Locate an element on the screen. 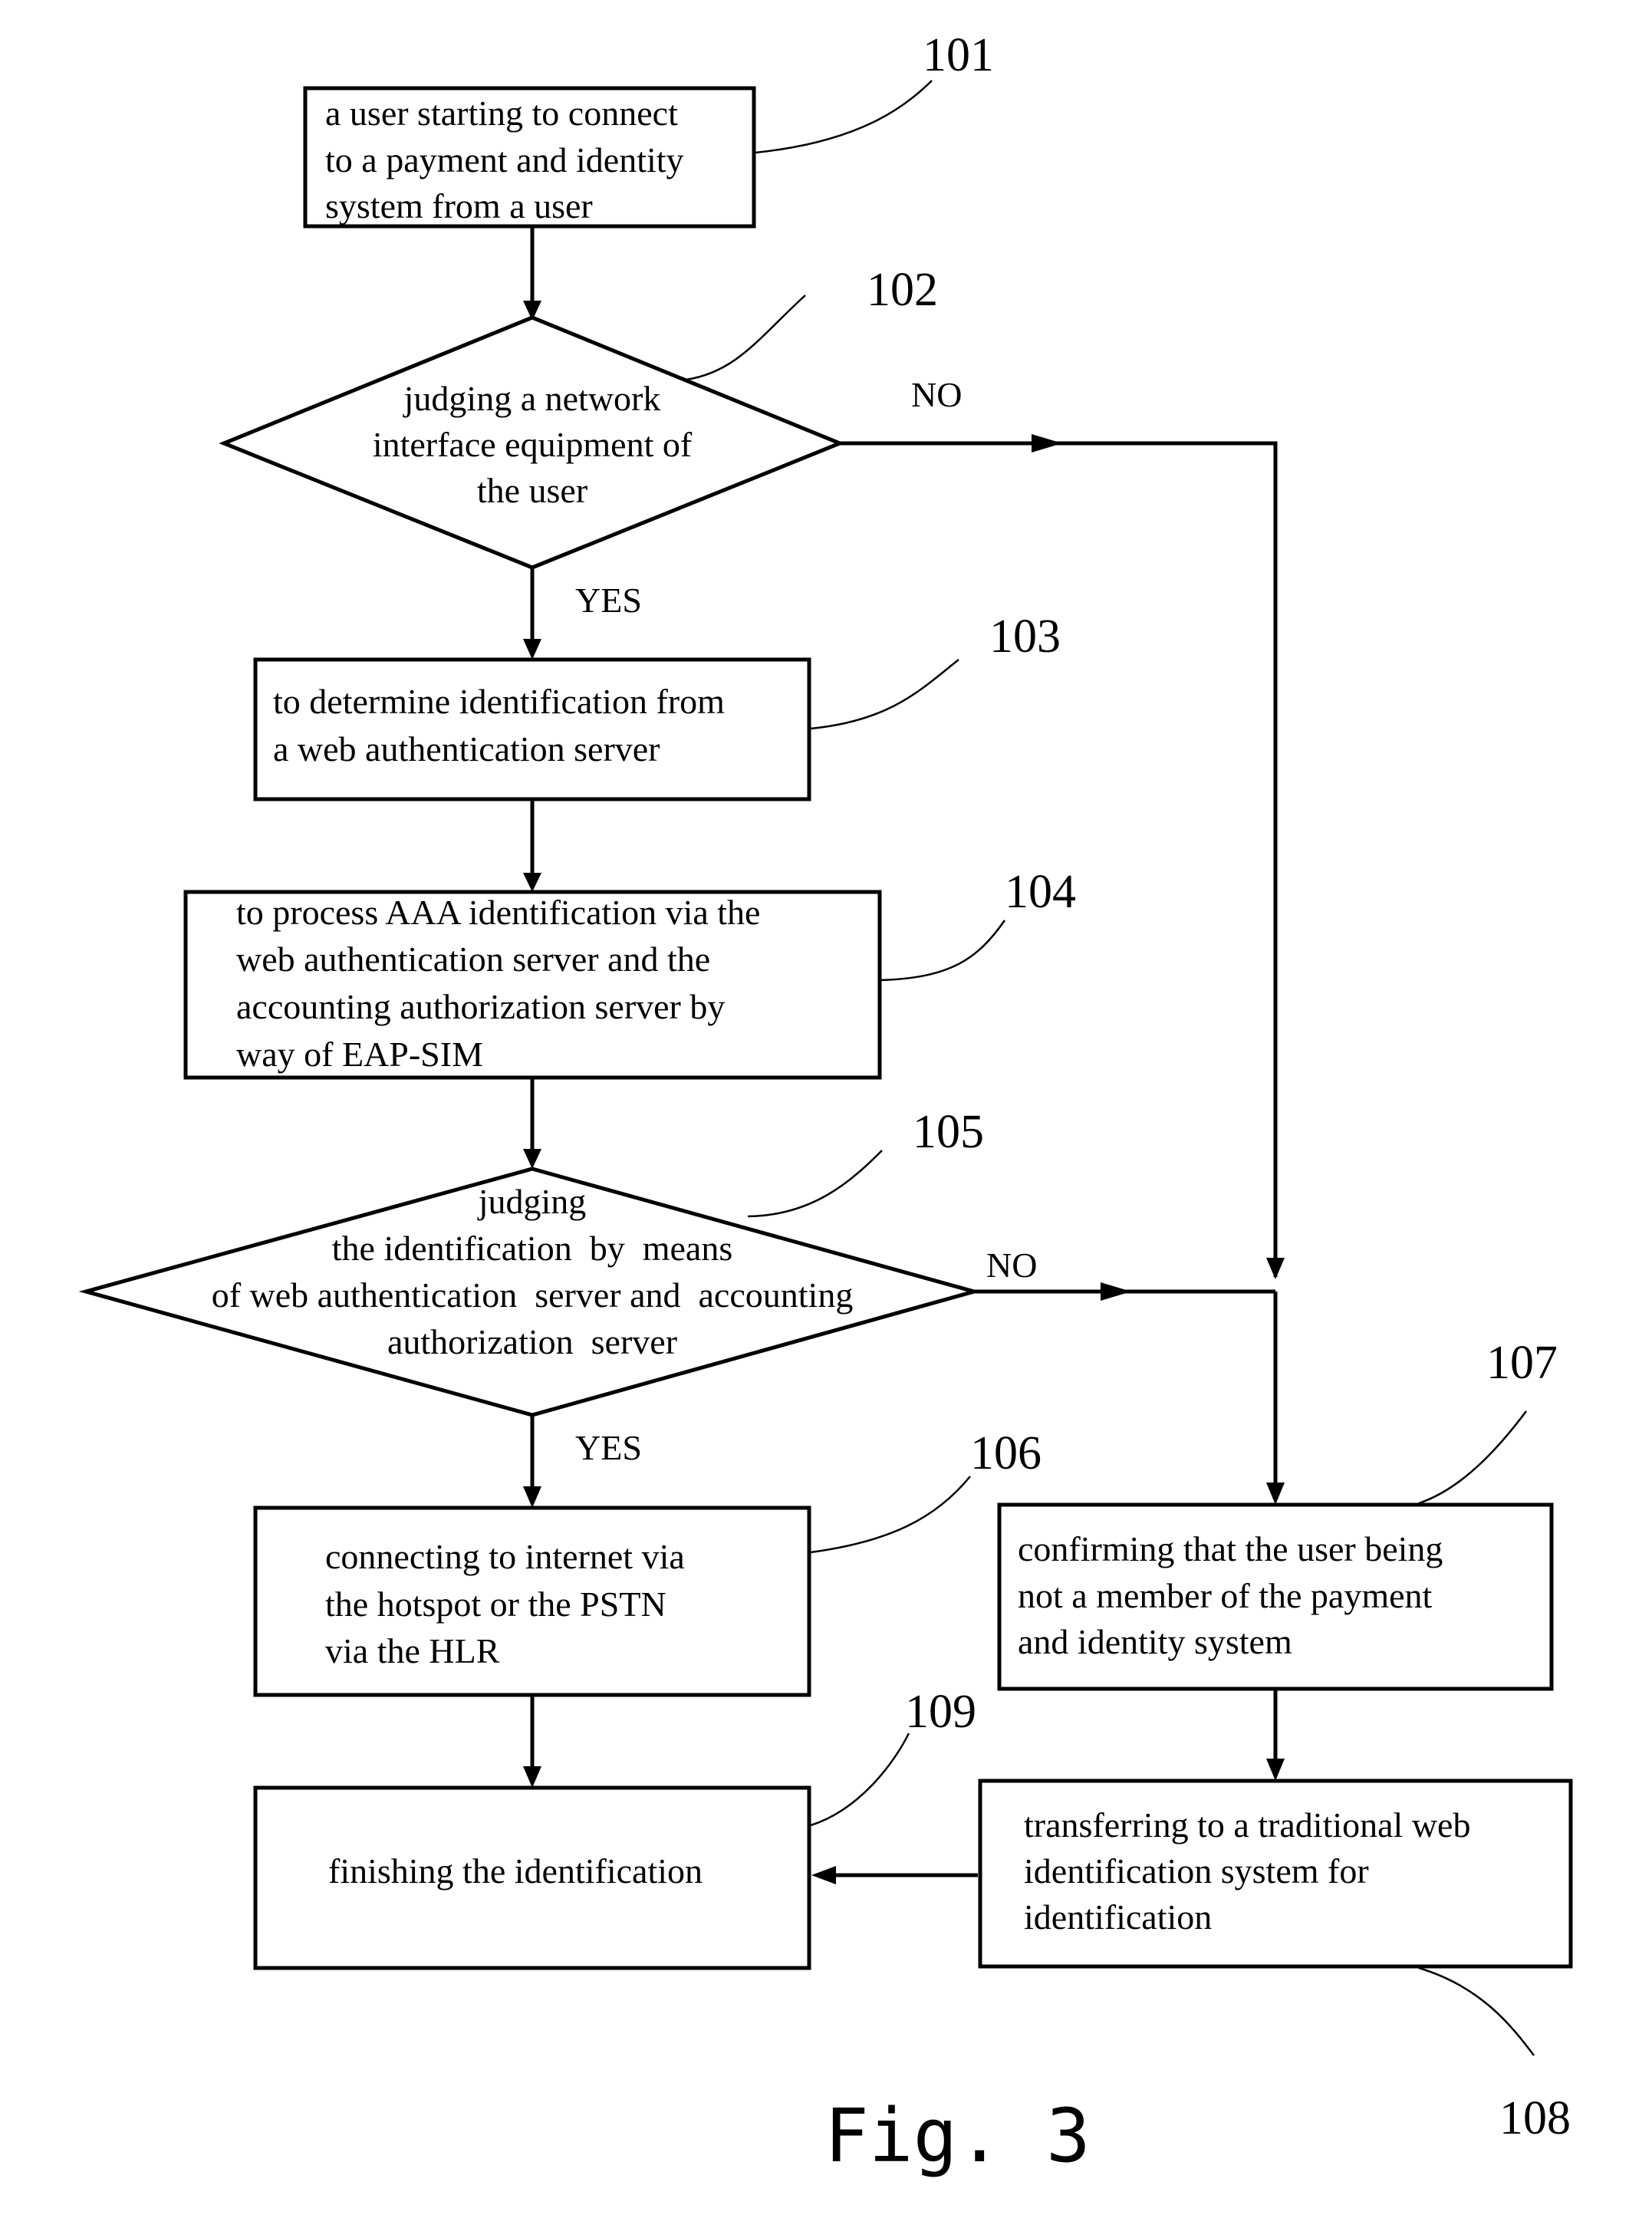 Image resolution: width=1652 pixels, height=2218 pixels. connector-102-no is located at coordinates (1059, 859).